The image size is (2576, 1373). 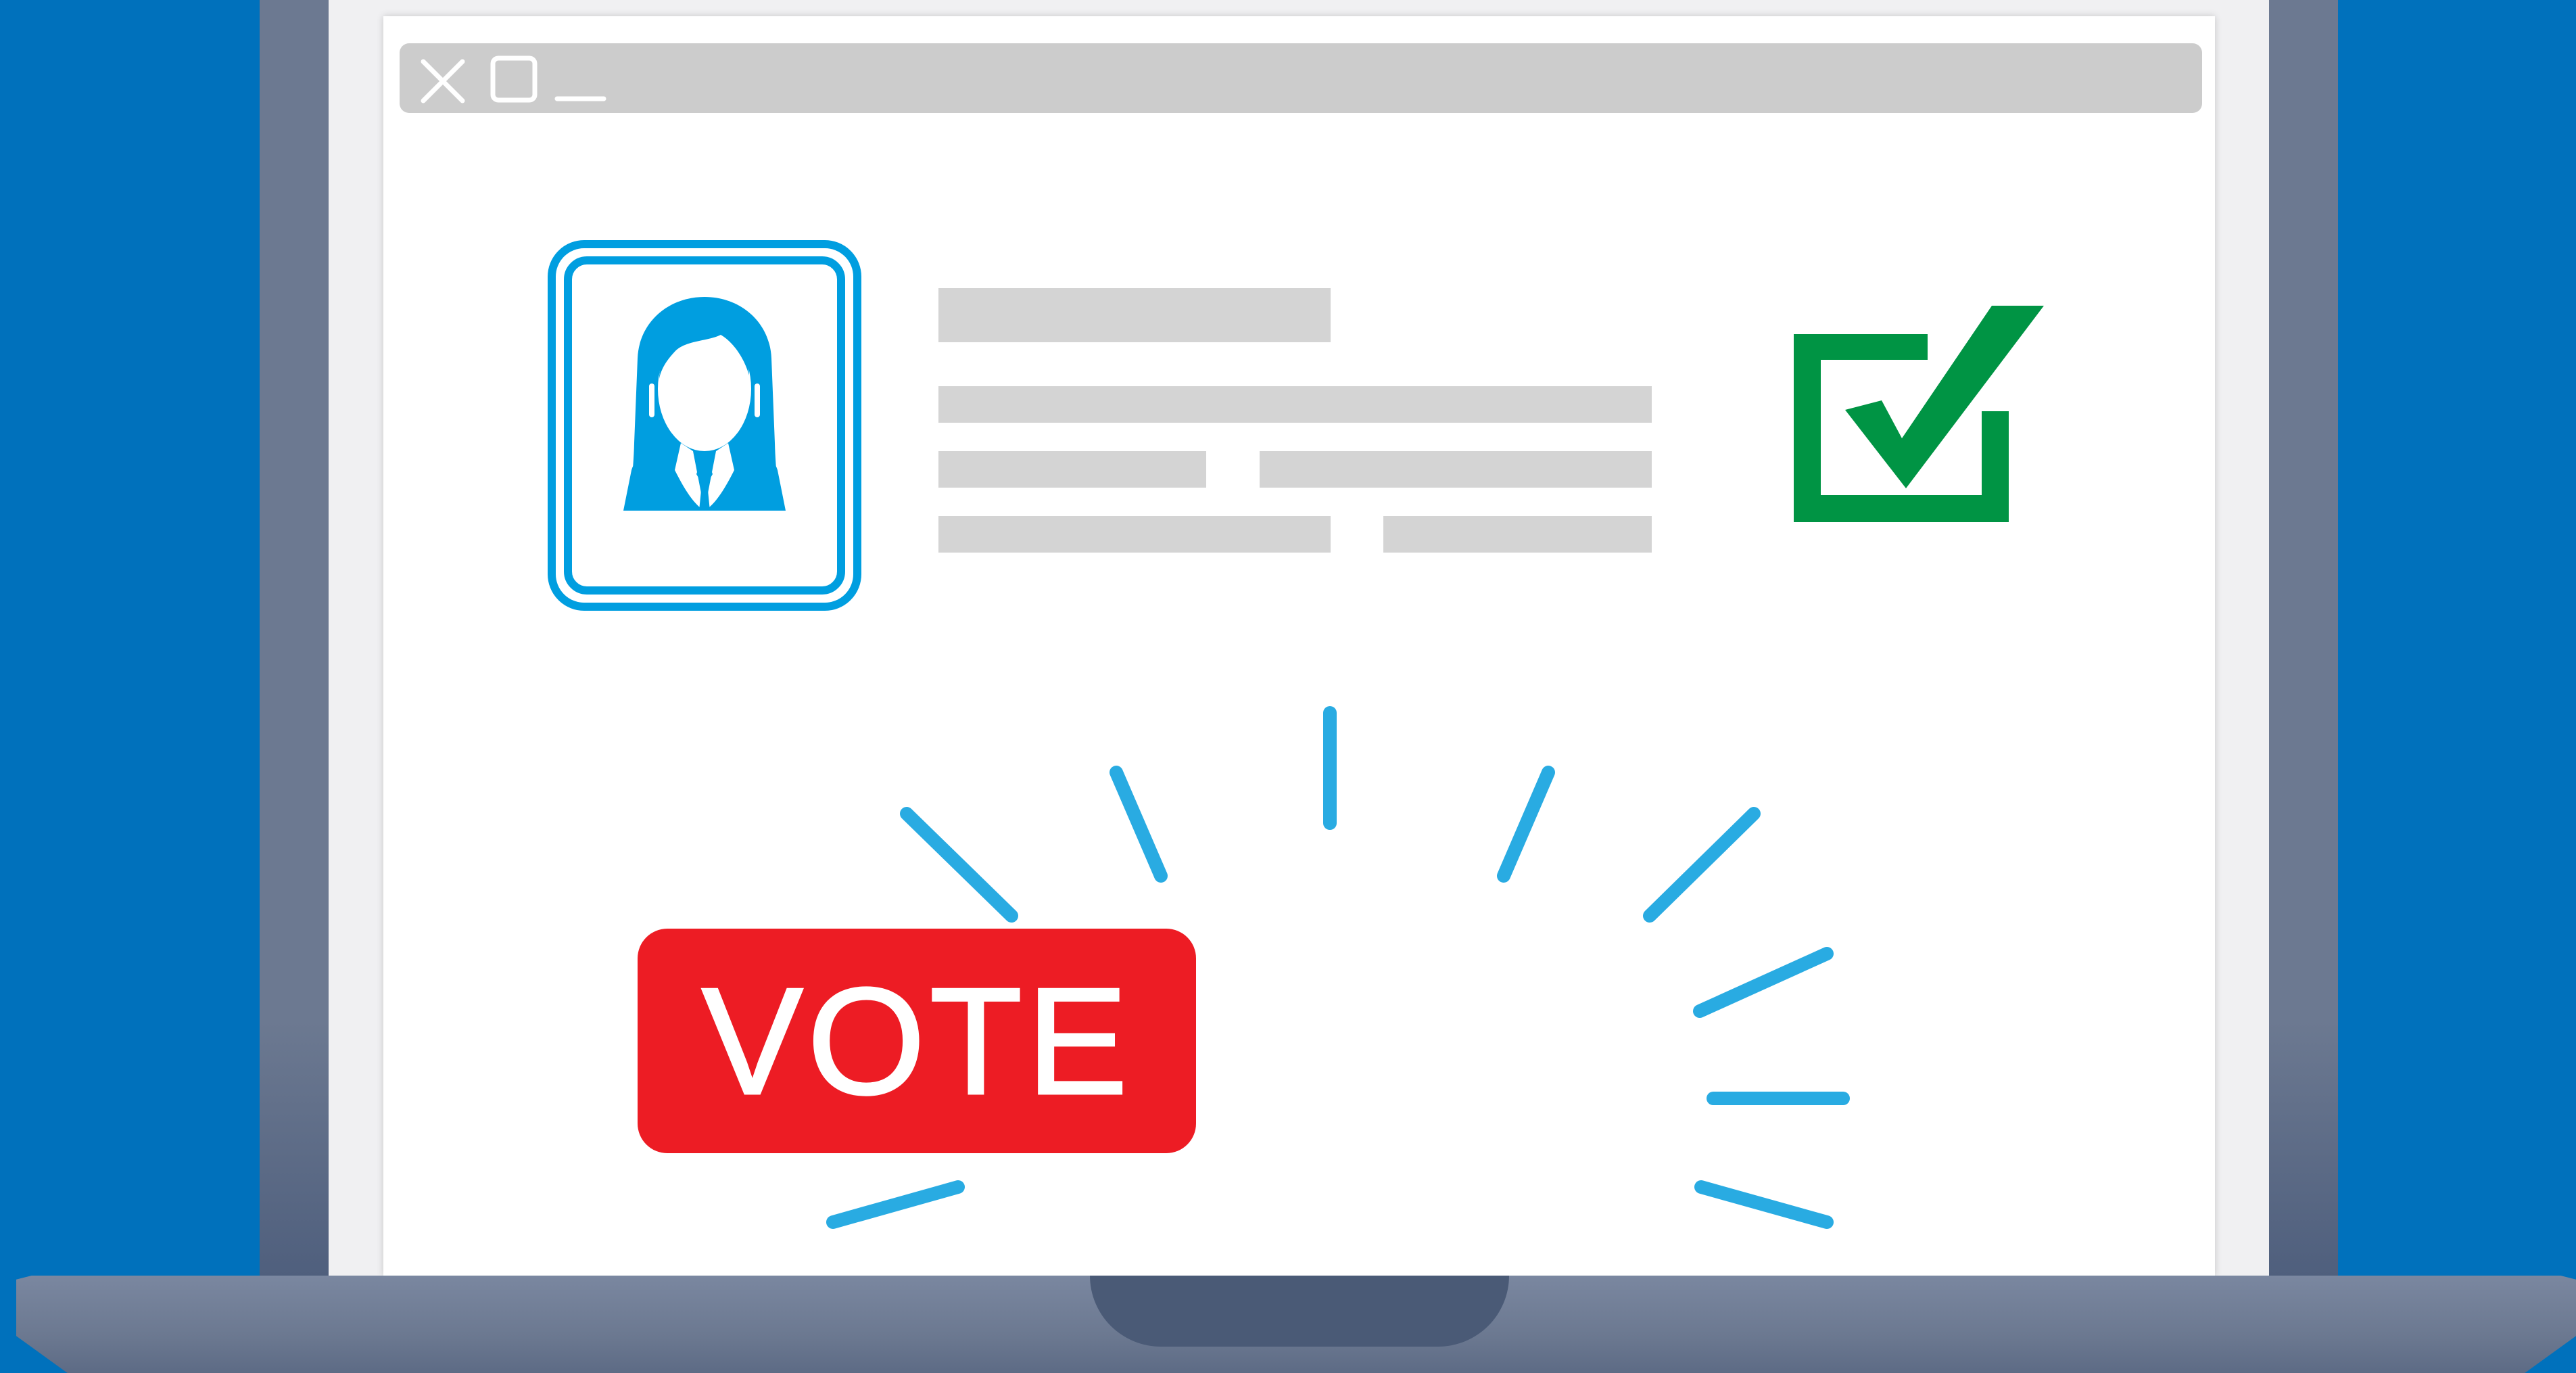 I want to click on female-candidate-avatar-icon, so click(x=704, y=404).